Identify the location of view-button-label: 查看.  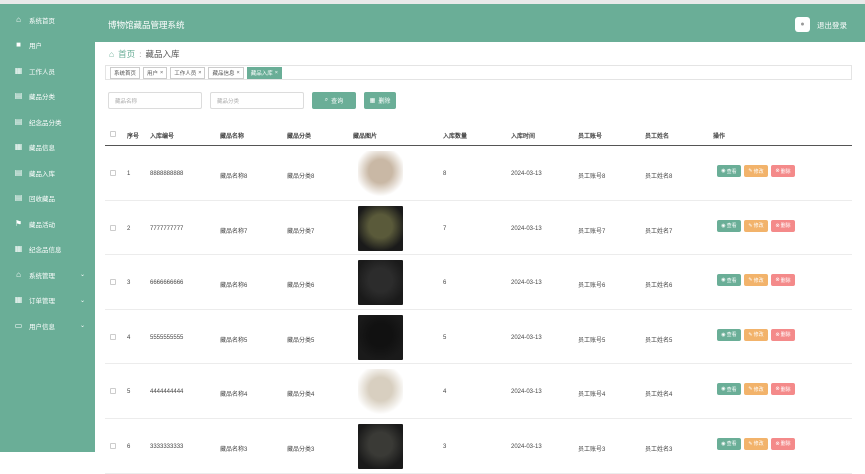
(731, 171).